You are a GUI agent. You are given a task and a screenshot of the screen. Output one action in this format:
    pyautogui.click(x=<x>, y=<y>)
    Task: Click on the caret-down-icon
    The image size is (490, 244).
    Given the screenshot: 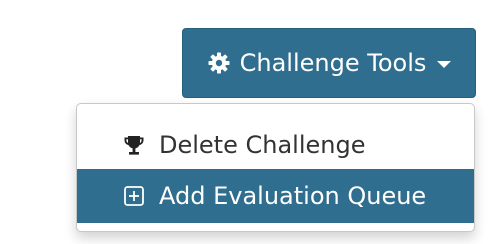 What is the action you would take?
    pyautogui.click(x=444, y=64)
    